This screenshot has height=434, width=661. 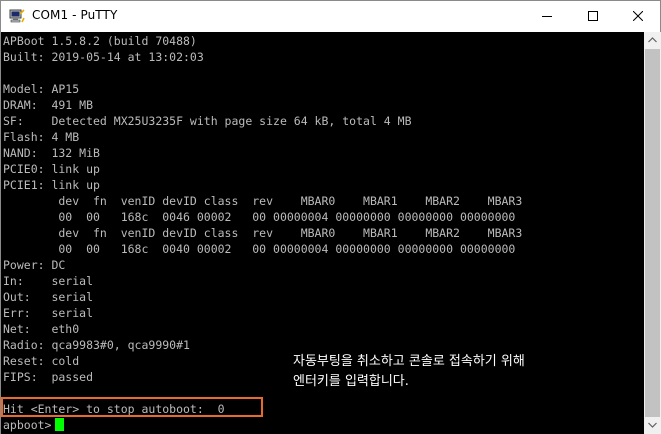 I want to click on terminal-line: Reset: cold, so click(x=41, y=361).